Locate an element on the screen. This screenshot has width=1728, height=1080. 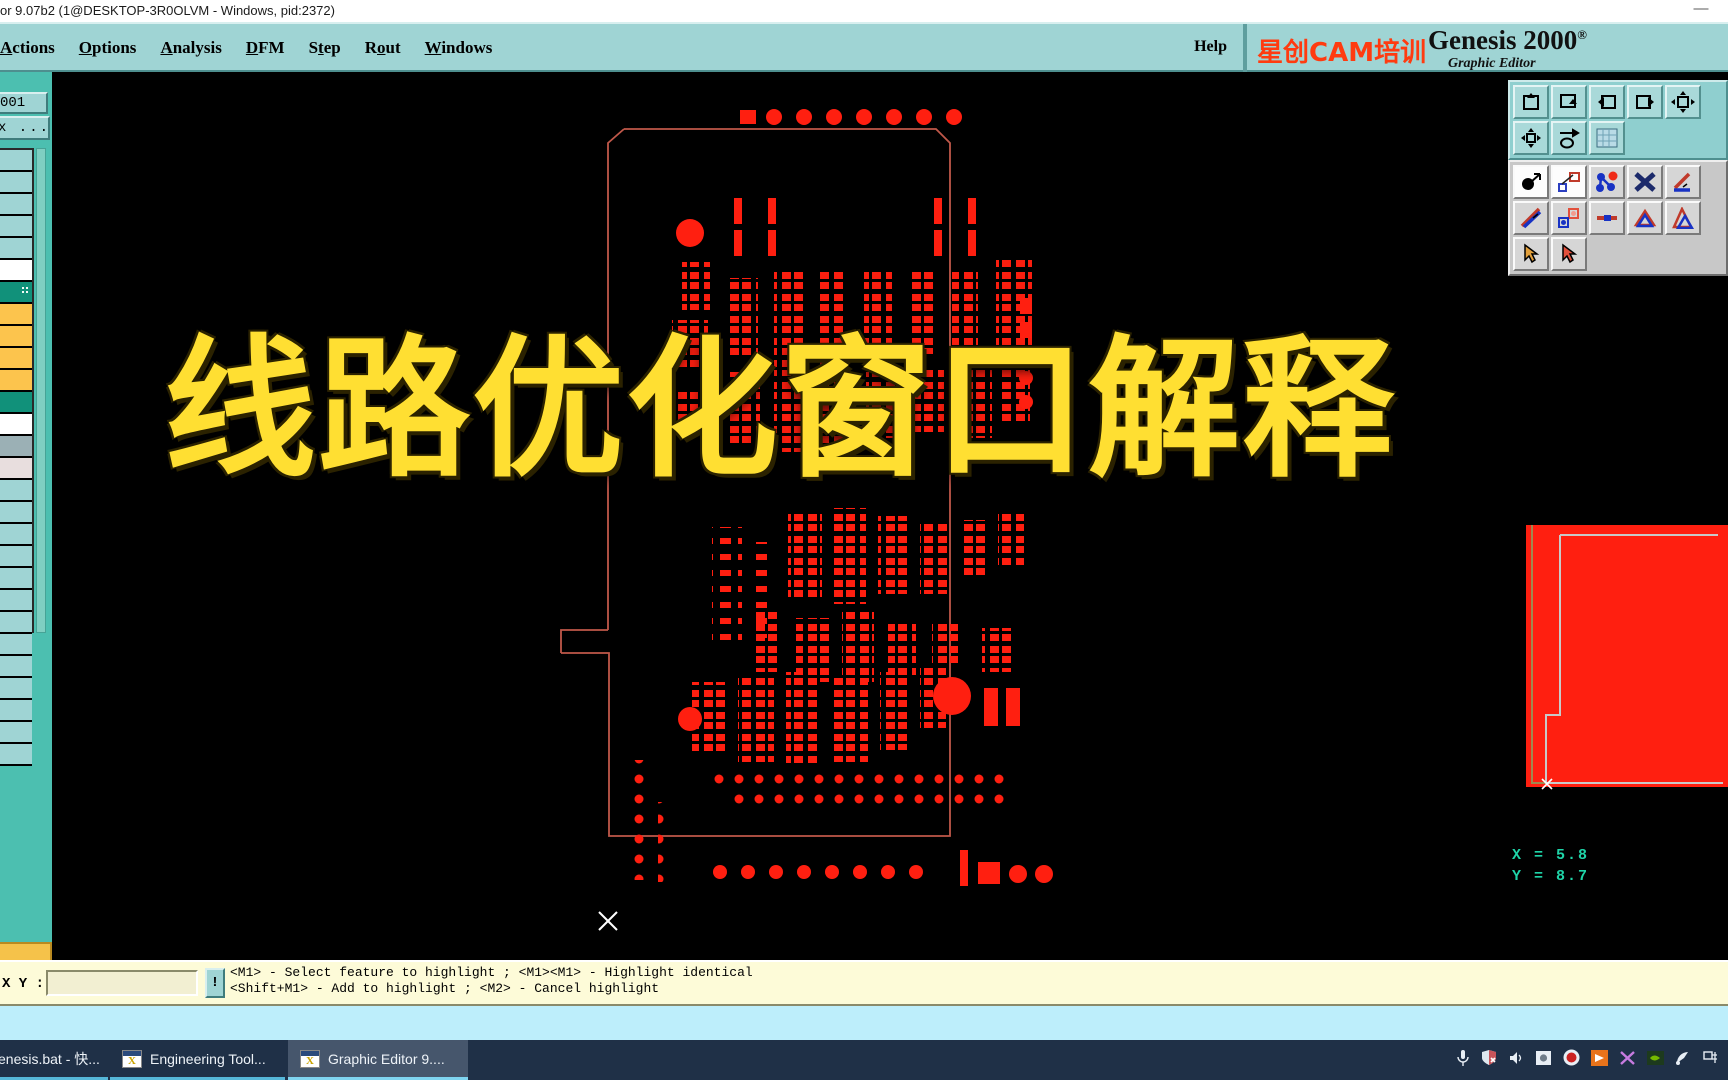
menu-item-analysis: Analysis is located at coordinates (190, 48).